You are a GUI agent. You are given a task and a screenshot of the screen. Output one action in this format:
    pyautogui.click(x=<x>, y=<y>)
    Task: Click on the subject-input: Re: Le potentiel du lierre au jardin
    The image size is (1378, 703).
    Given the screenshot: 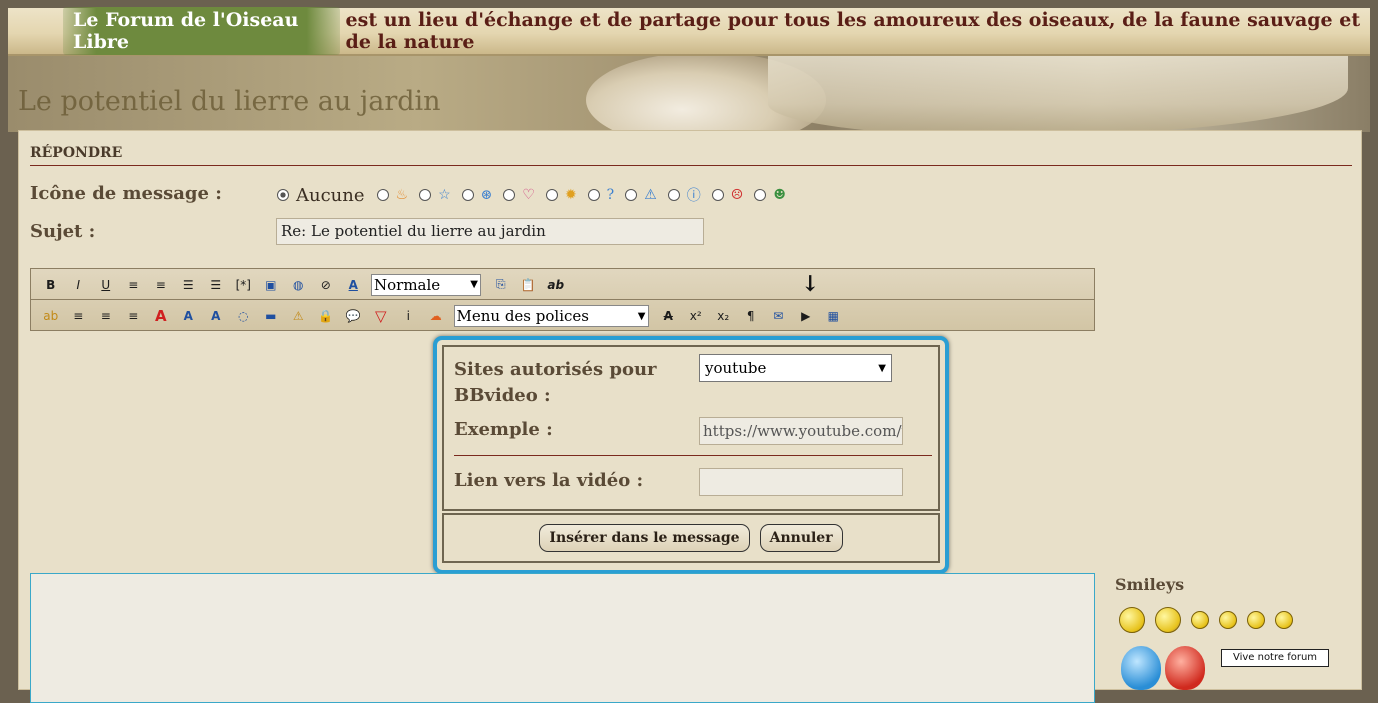 What is the action you would take?
    pyautogui.click(x=490, y=231)
    